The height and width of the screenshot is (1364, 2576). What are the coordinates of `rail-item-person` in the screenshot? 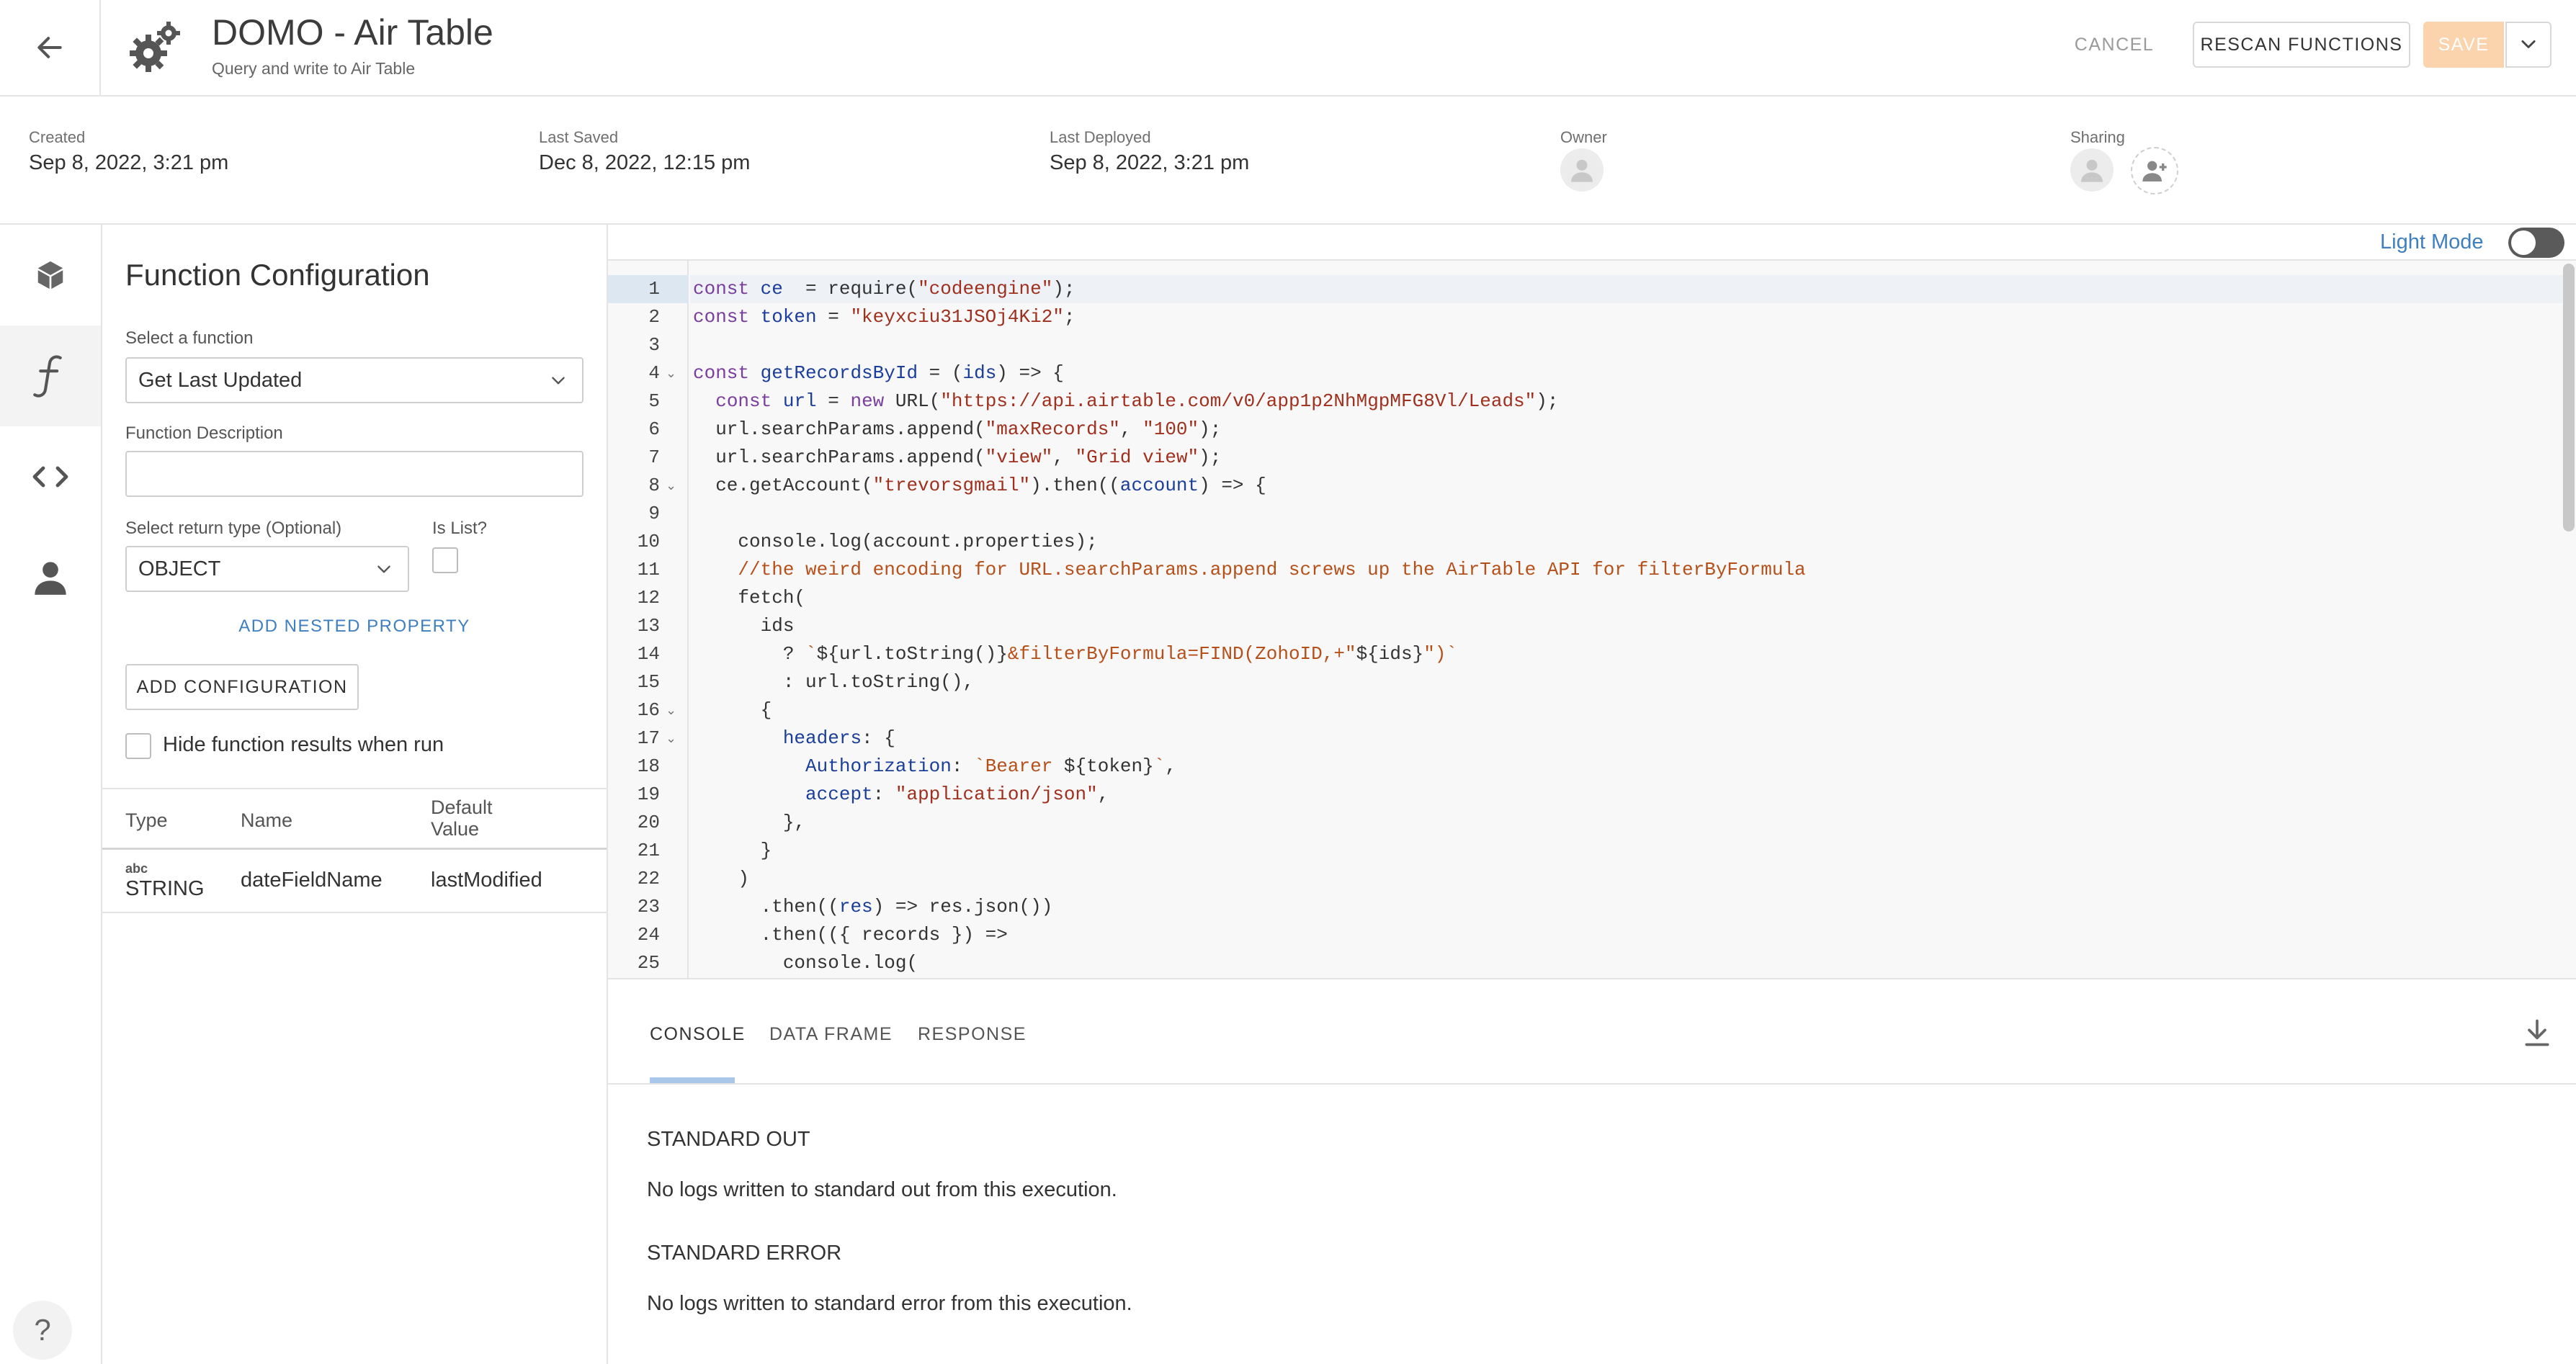 It's located at (50, 577).